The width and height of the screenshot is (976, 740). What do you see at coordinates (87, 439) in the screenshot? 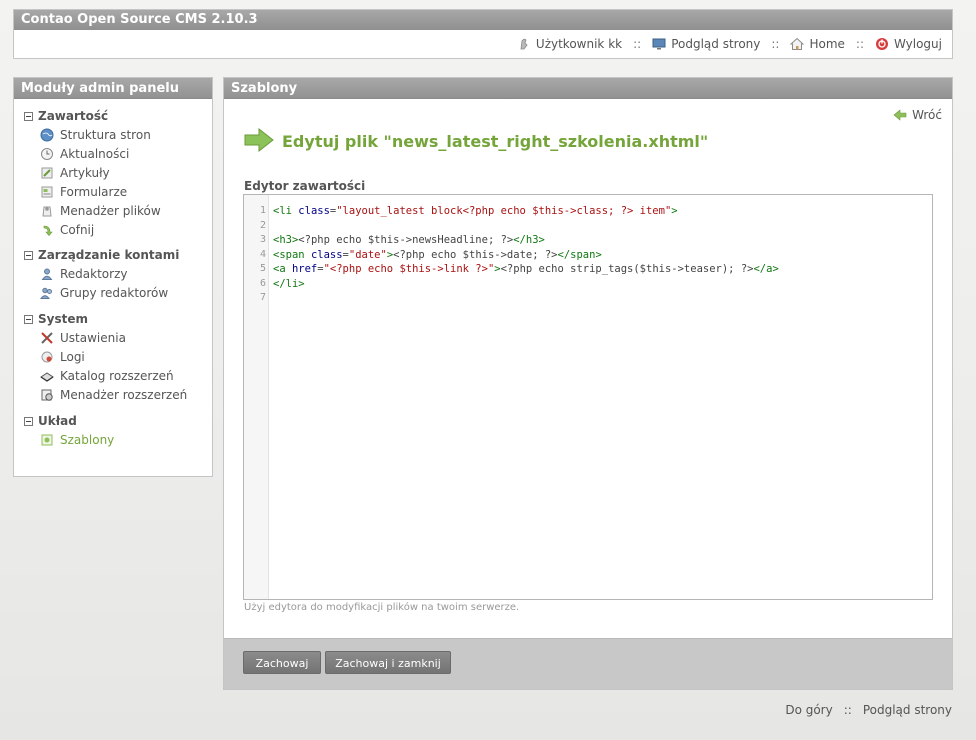
I see `sidebar-item-label: Szablony` at bounding box center [87, 439].